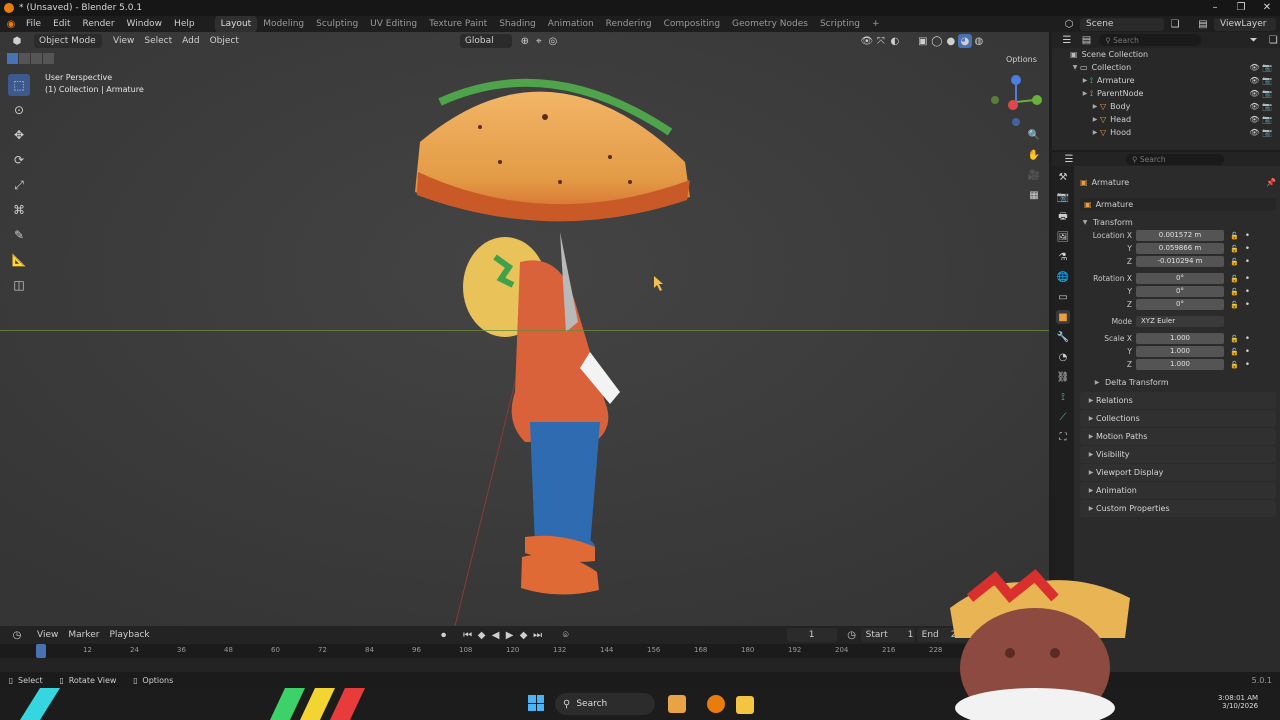 This screenshot has height=720, width=1280. I want to click on pin-icon: 📌, so click(1271, 182).